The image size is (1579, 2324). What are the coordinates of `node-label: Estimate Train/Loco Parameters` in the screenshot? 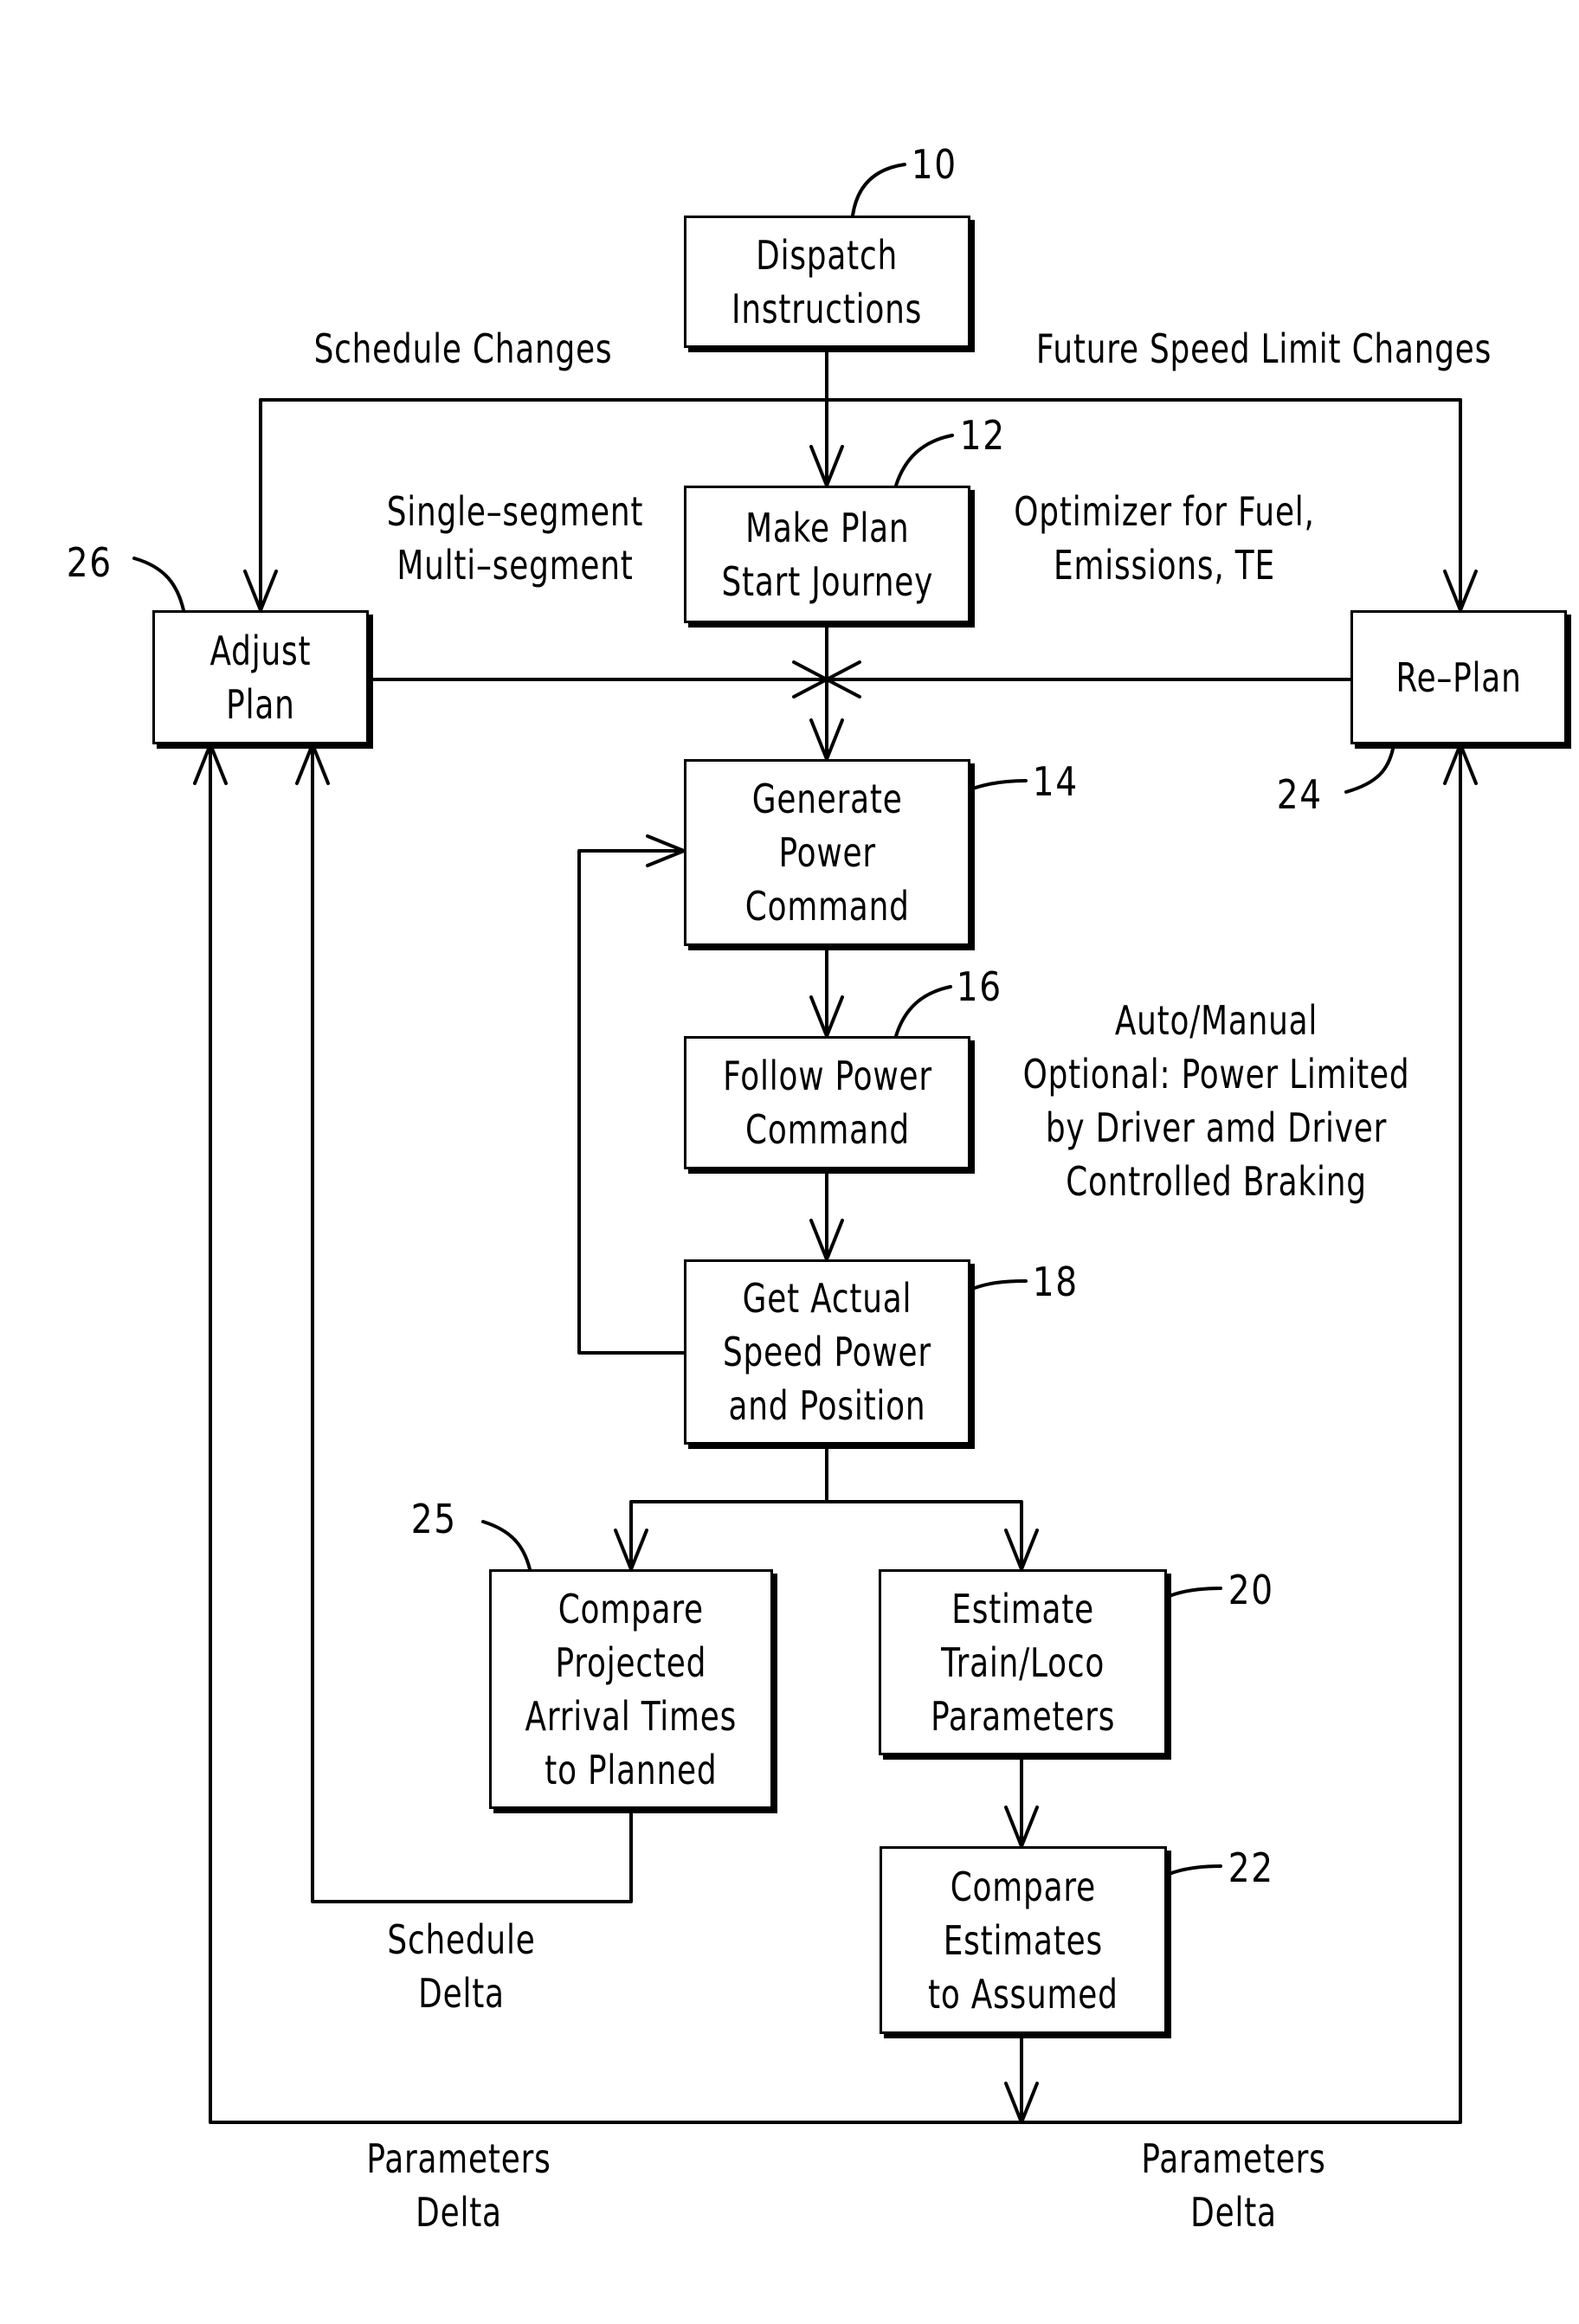 It's located at (1023, 1662).